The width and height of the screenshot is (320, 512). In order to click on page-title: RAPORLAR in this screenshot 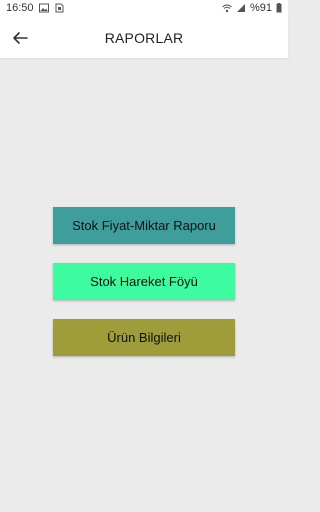, I will do `click(144, 38)`.